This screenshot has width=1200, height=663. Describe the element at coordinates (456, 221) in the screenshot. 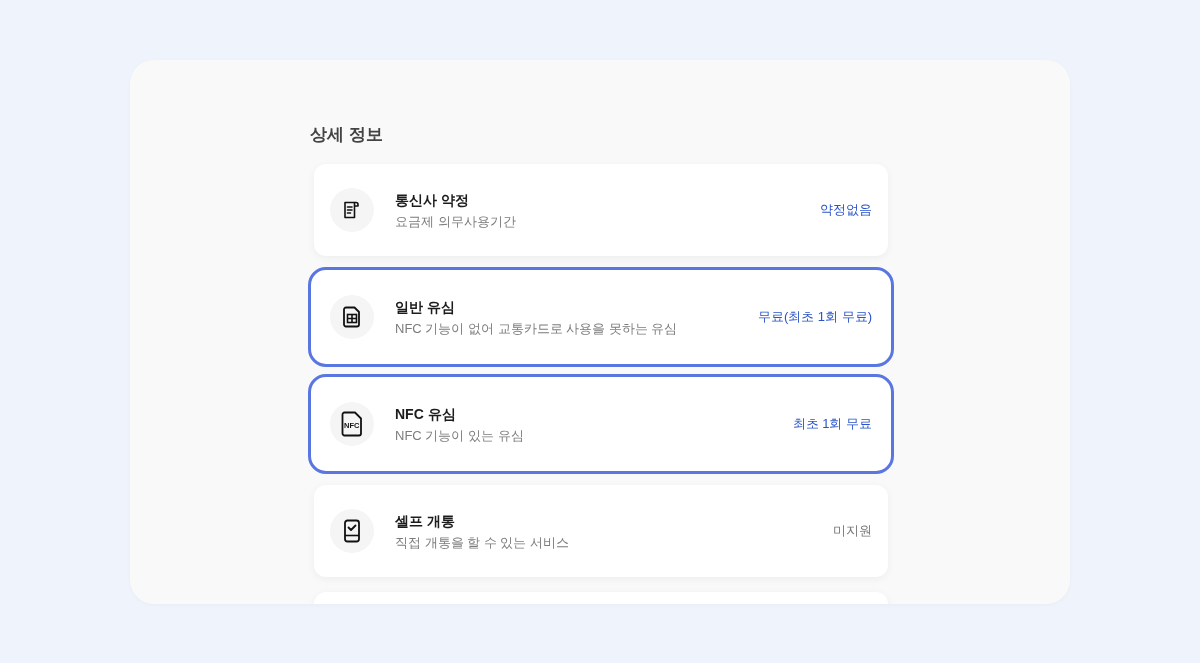

I see `item-description: 요금제 의무사용기간` at that location.